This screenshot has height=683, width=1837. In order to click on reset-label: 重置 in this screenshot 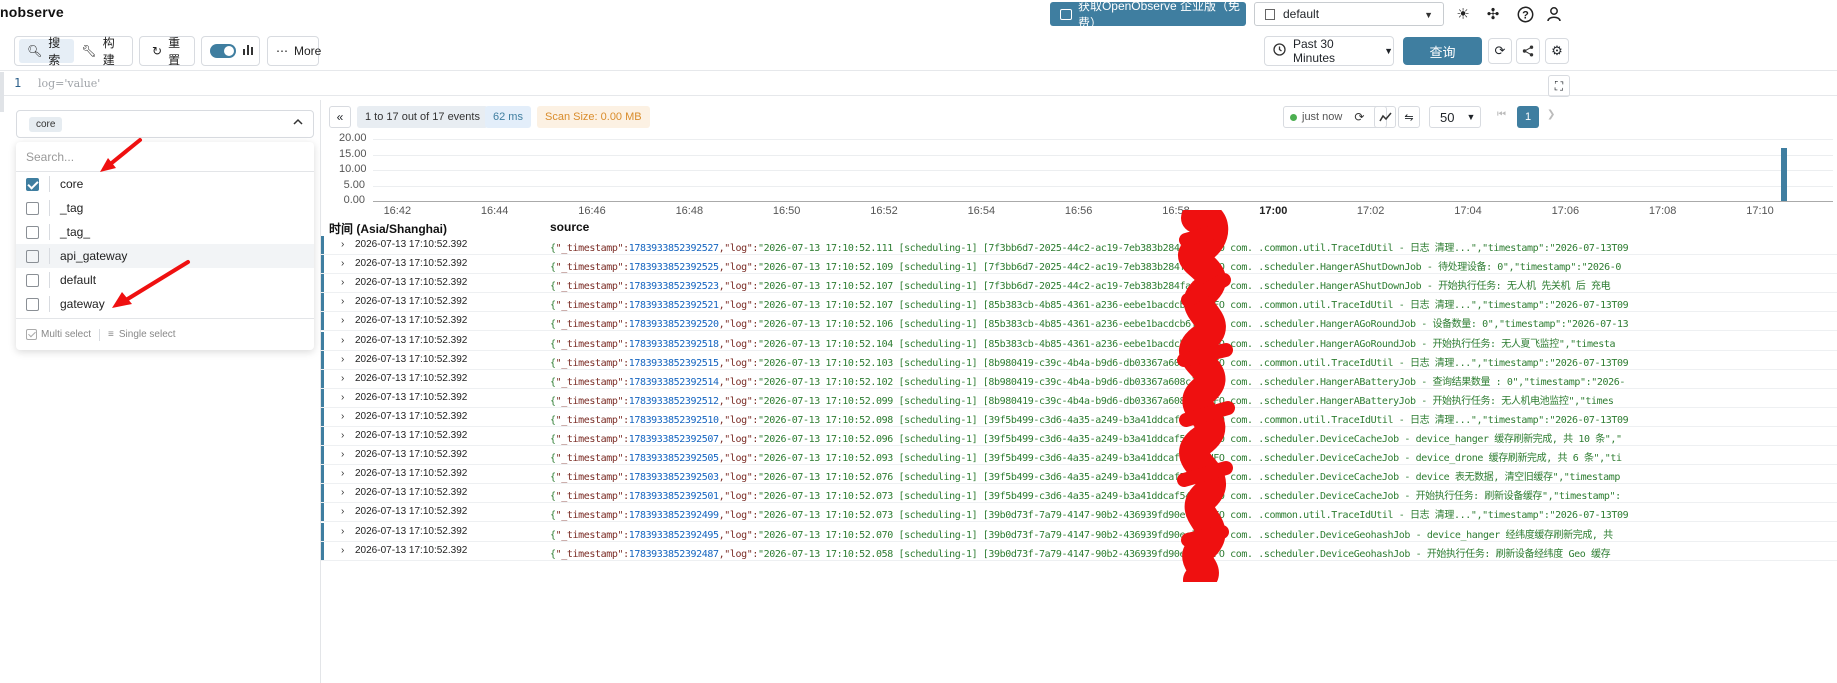, I will do `click(174, 51)`.